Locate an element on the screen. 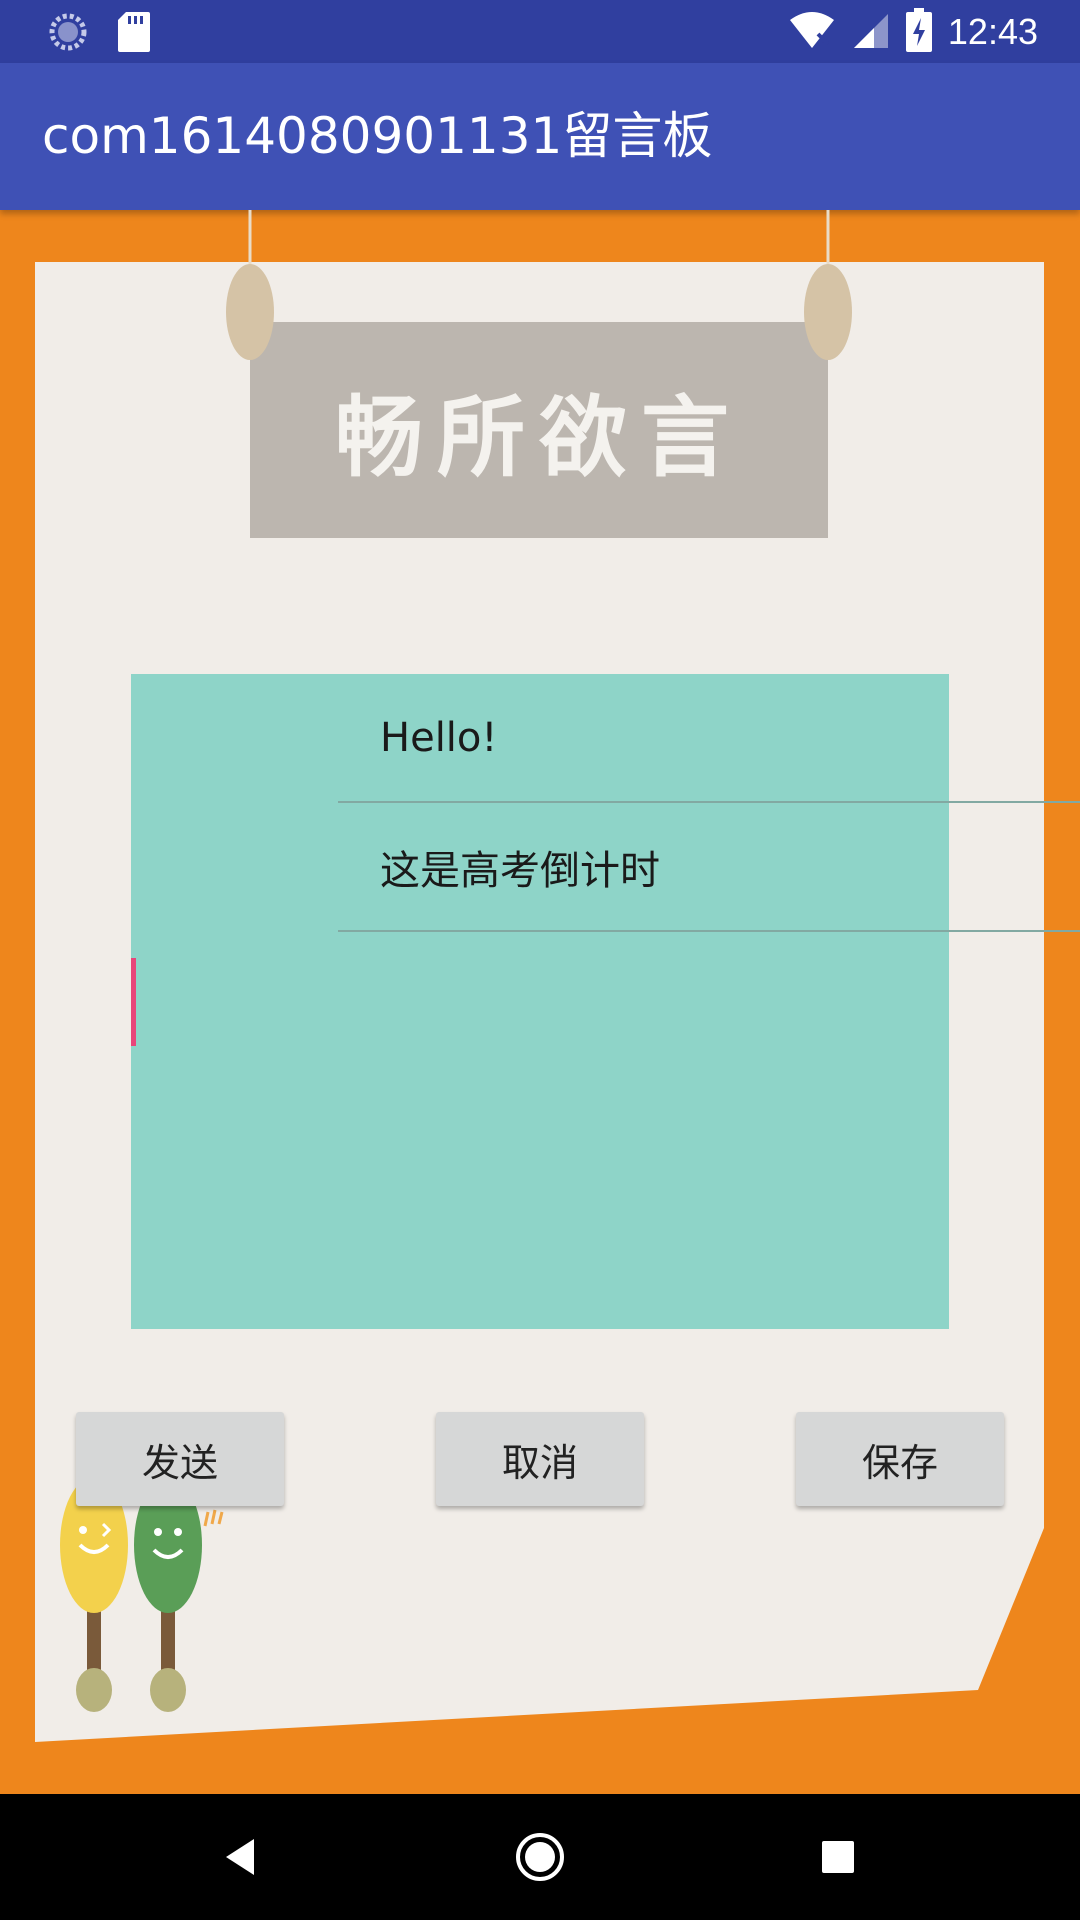  sign-text: 畅所欲言 is located at coordinates (538, 437).